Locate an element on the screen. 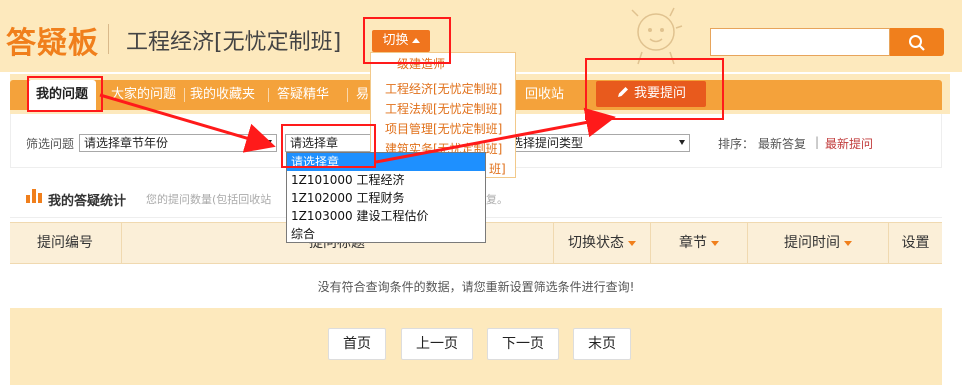  arrow-to-ask is located at coordinates (495, 135).